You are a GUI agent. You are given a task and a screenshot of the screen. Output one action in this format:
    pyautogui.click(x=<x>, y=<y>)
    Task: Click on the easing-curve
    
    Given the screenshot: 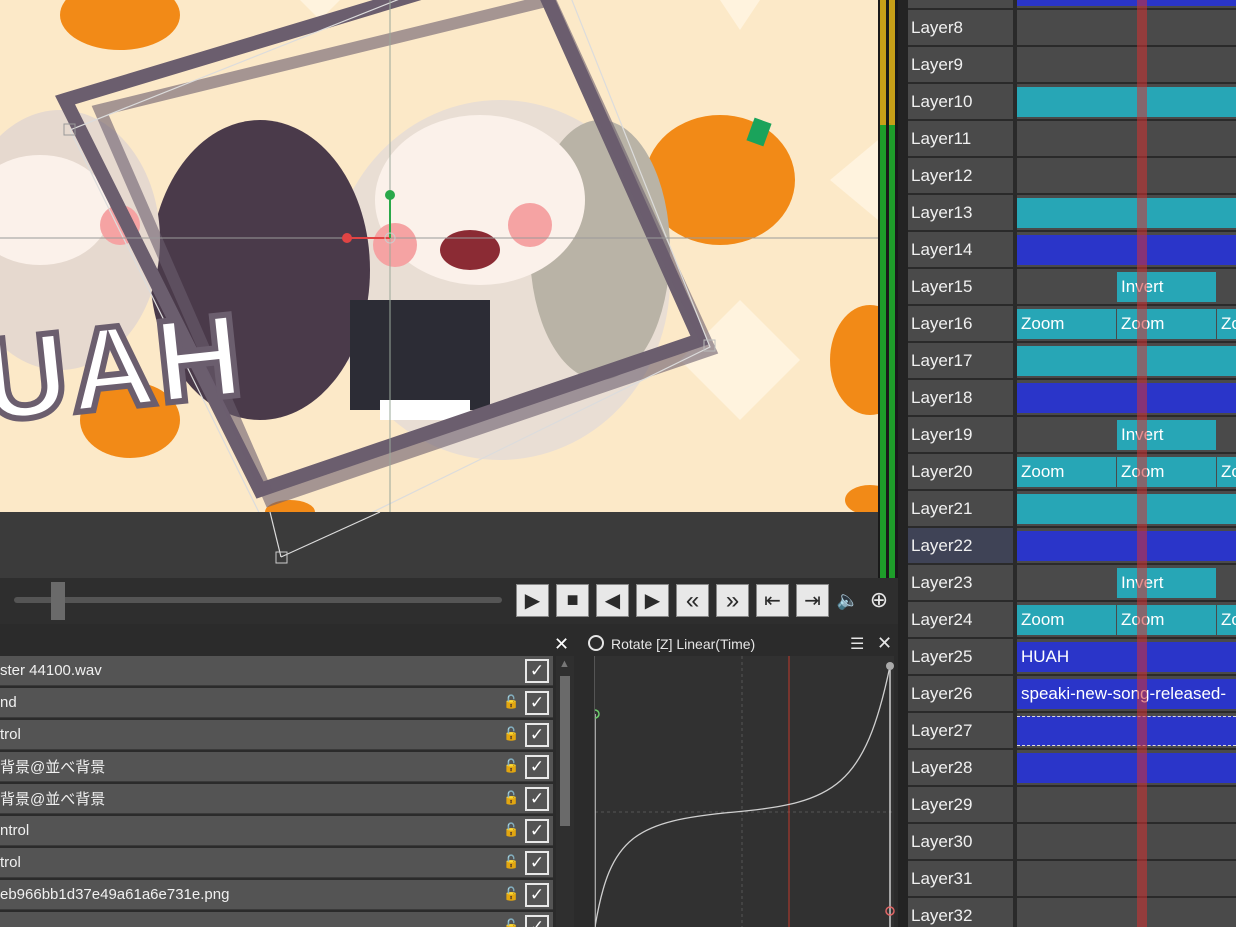 What is the action you would take?
    pyautogui.click(x=742, y=791)
    